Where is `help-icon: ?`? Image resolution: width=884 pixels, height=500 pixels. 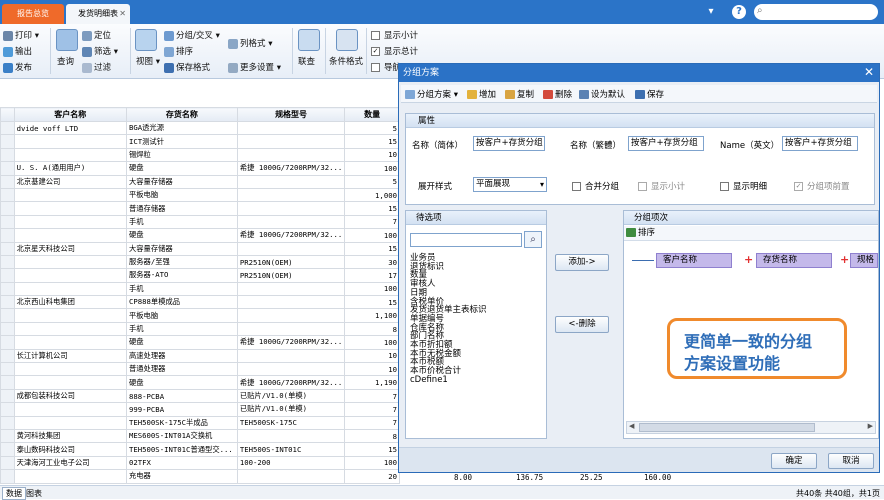
help-icon: ? is located at coordinates (739, 12).